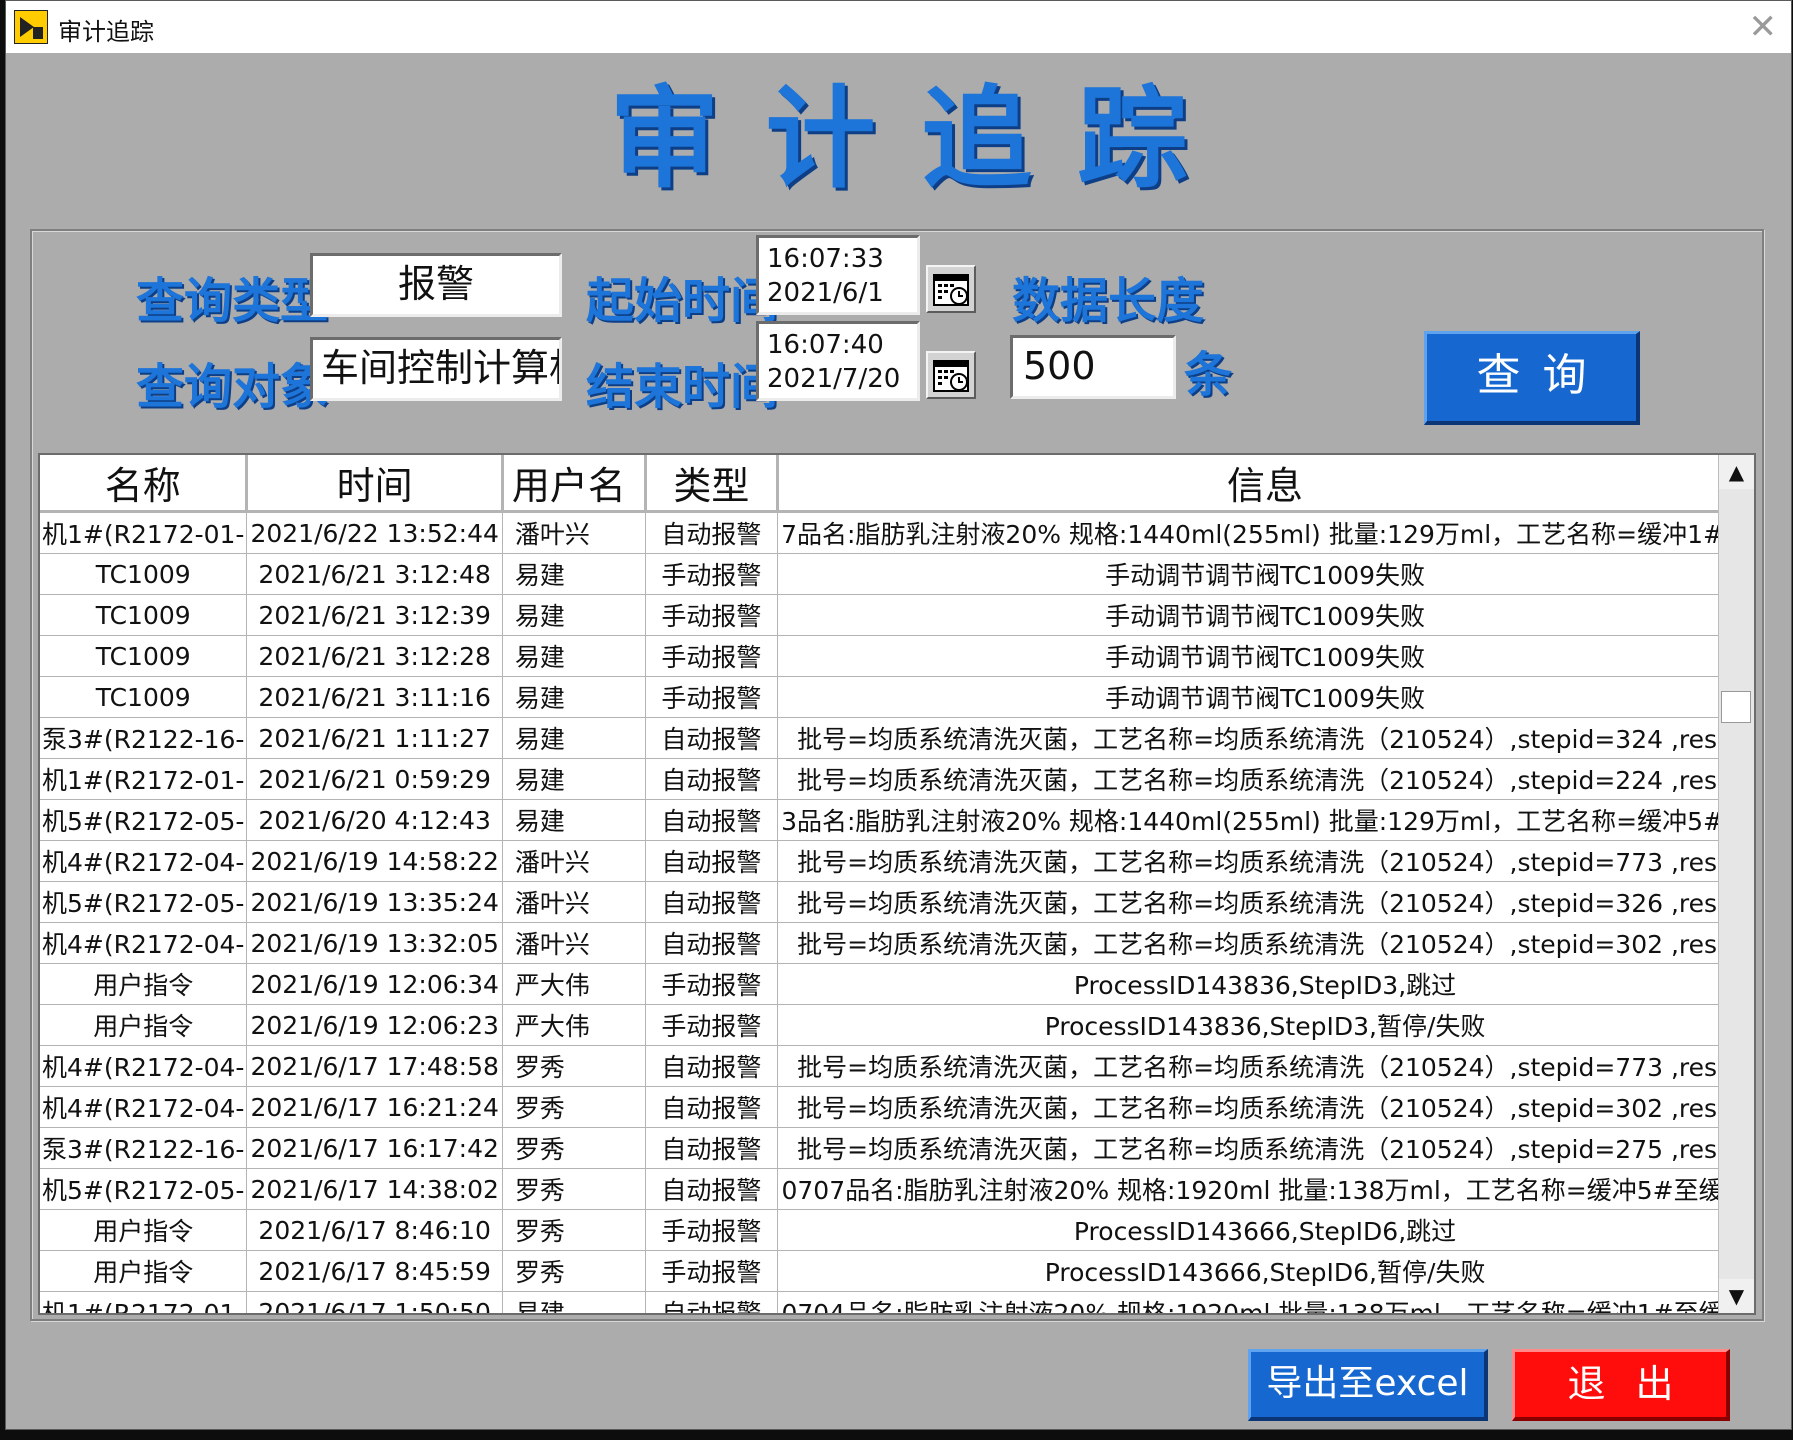 The width and height of the screenshot is (1793, 1440). I want to click on column-header-type: 类型, so click(712, 484).